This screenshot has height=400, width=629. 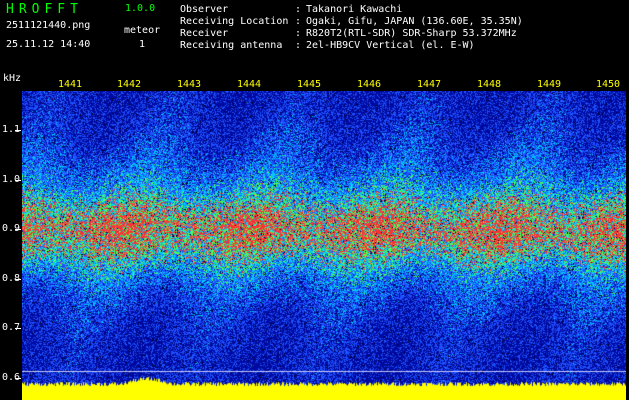 I want to click on time-tick-1449: 1449, so click(x=549, y=84).